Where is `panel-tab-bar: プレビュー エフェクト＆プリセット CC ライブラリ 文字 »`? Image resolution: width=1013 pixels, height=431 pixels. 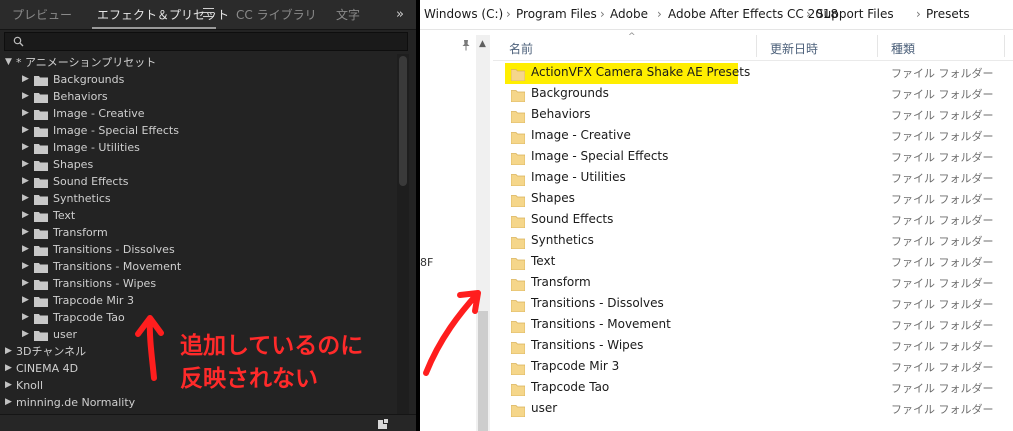
panel-tab-bar: プレビュー エフェクト＆プリセット CC ライブラリ 文字 » is located at coordinates (208, 15).